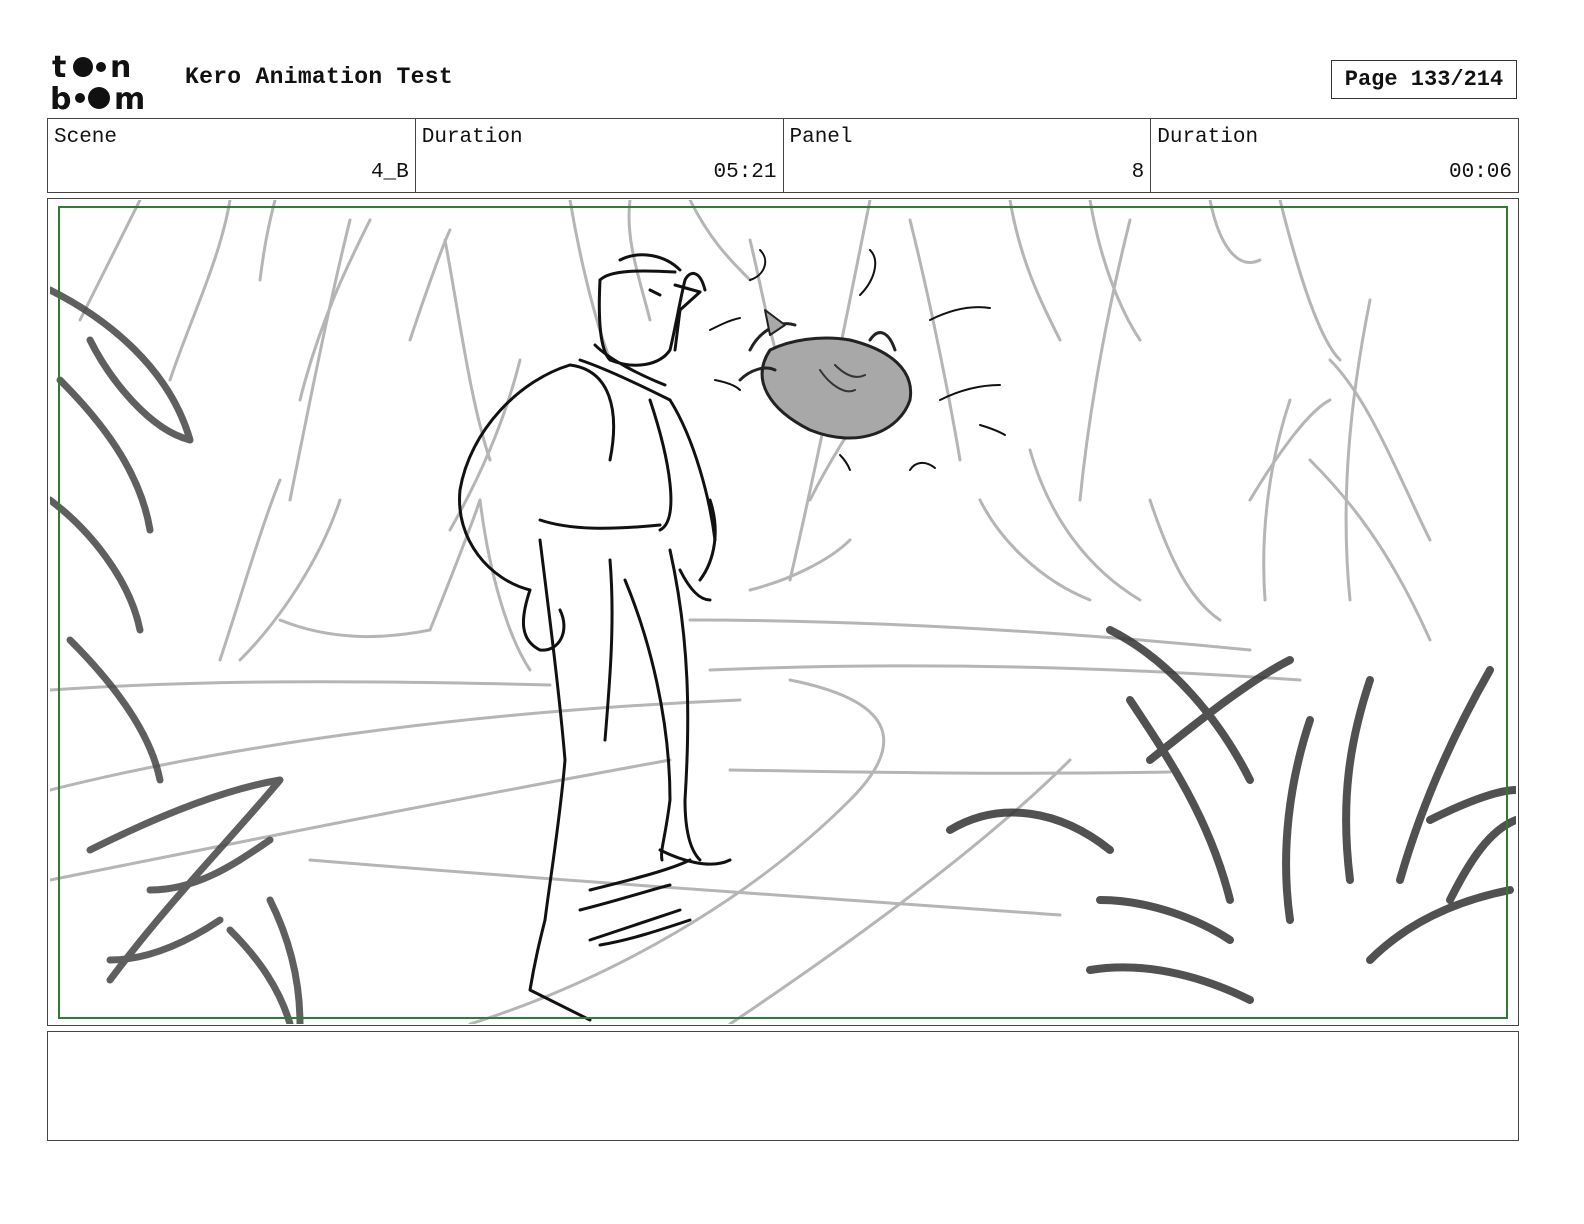  I want to click on scene-duration-value: 05:21, so click(745, 172).